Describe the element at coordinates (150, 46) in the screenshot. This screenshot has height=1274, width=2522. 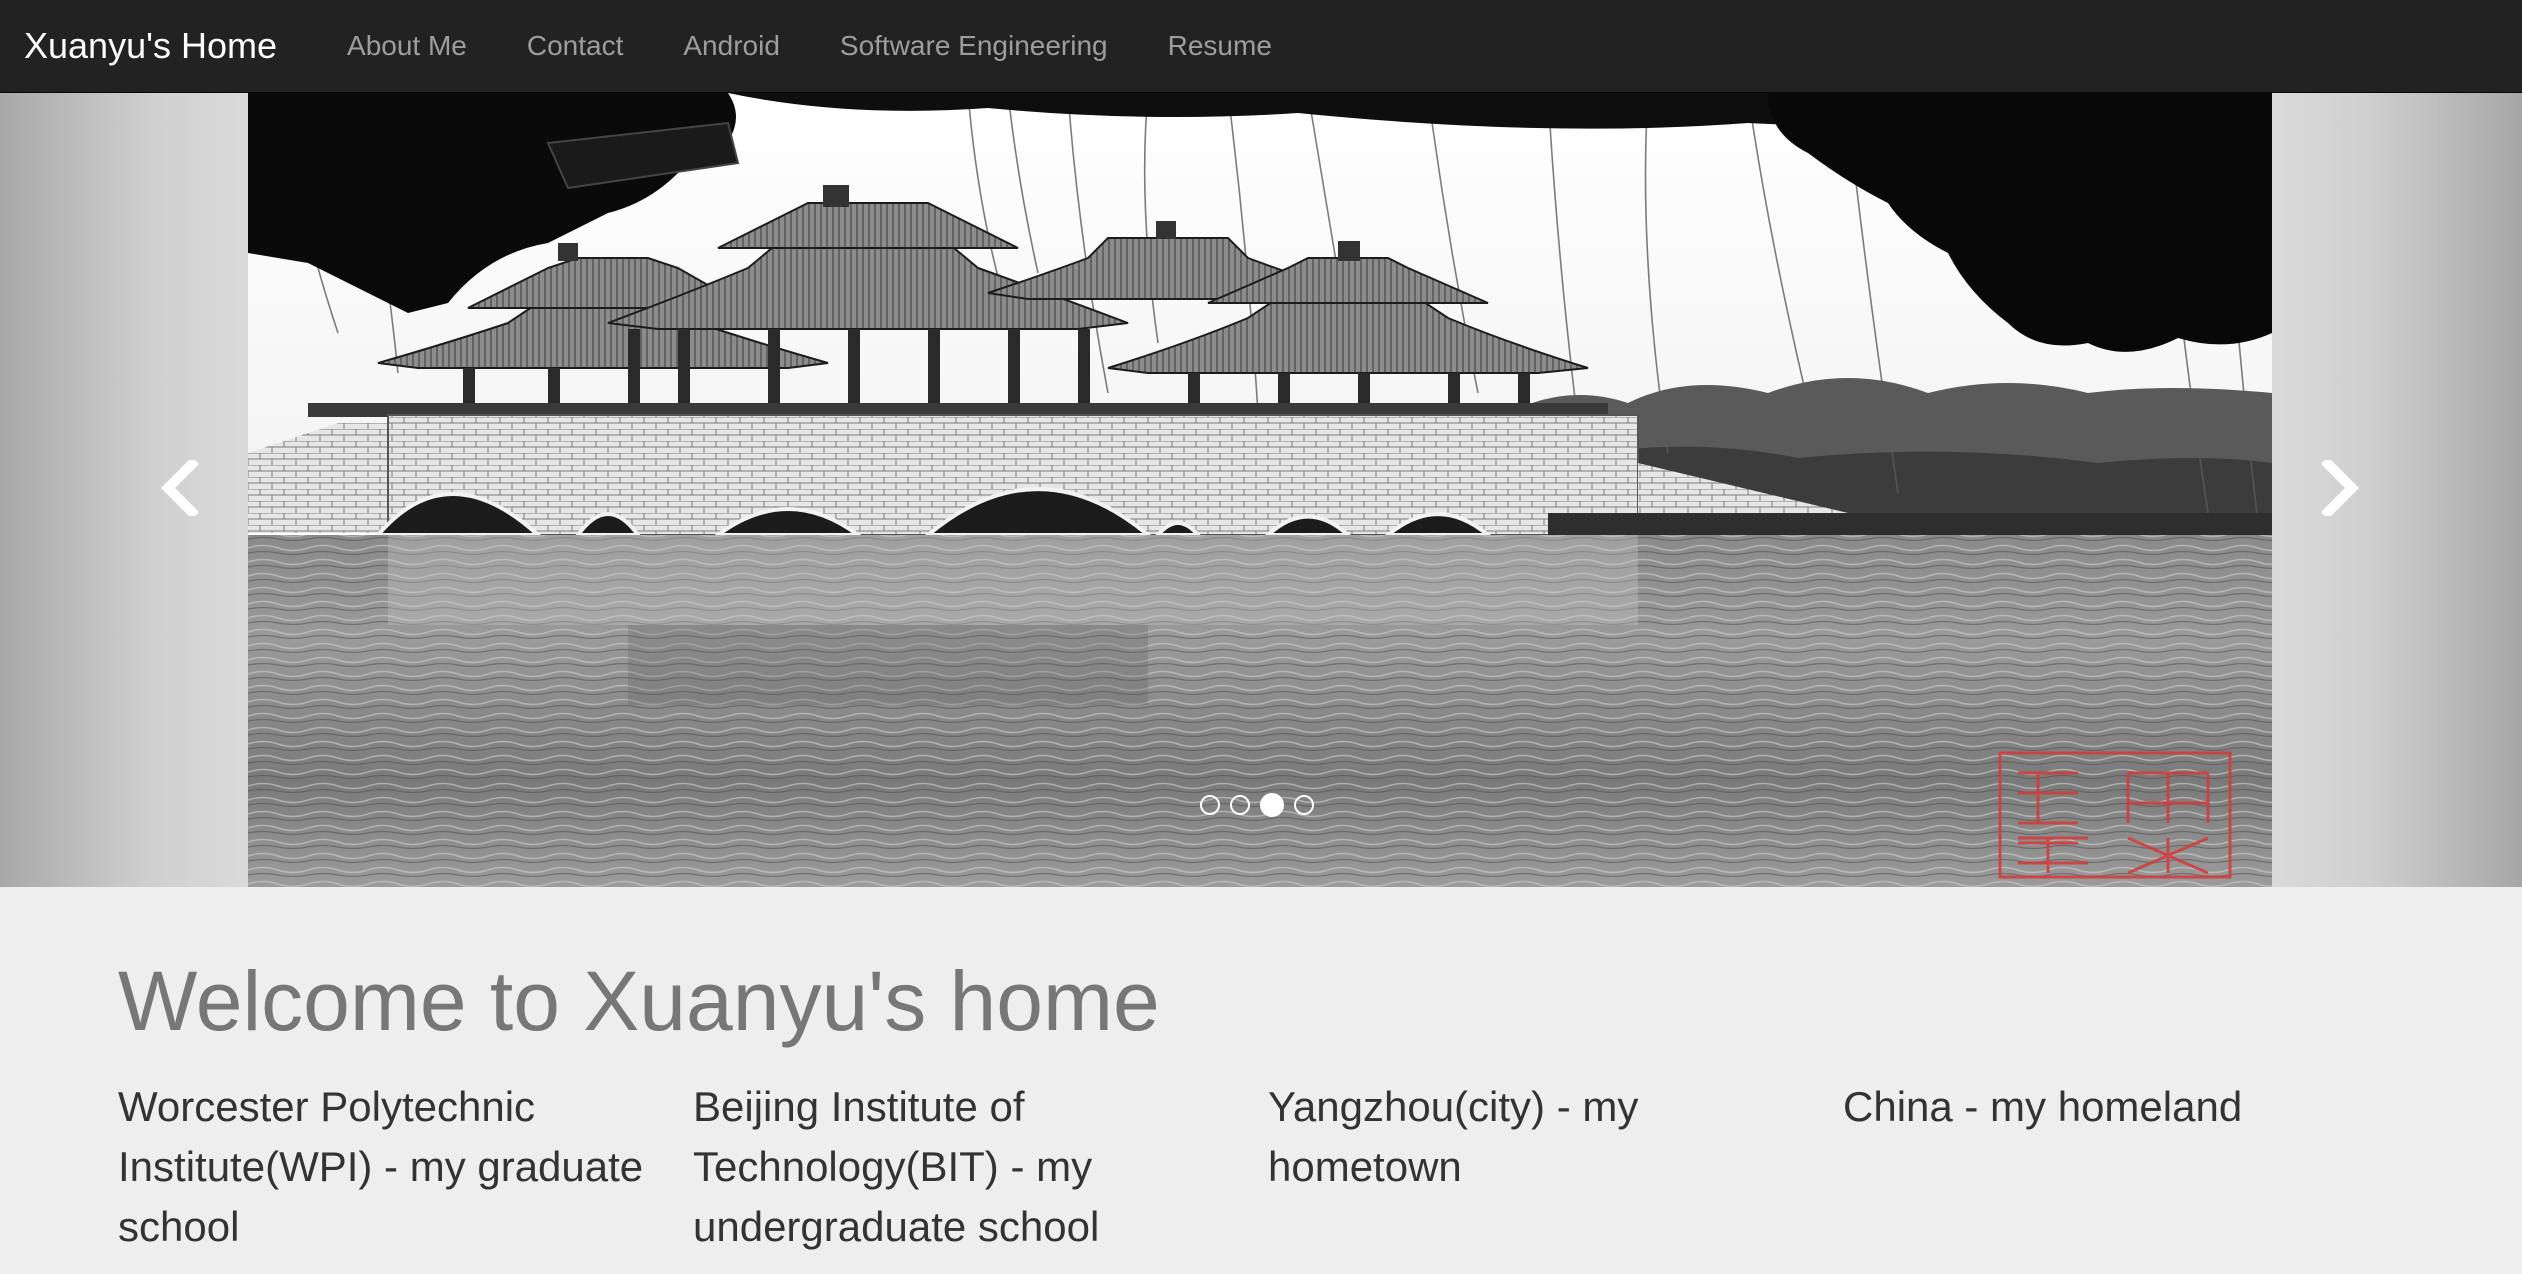
I see `brand-link: Xuanyu's Home` at that location.